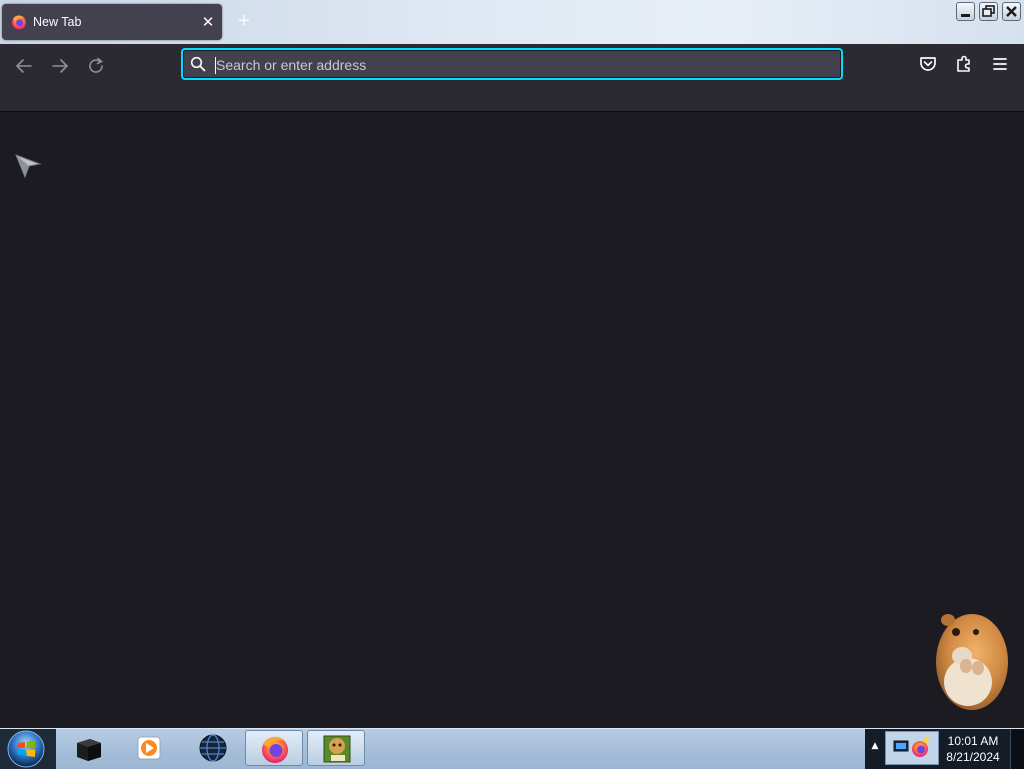 This screenshot has width=1024, height=769. I want to click on hamburger-menu-icon, so click(1000, 64).